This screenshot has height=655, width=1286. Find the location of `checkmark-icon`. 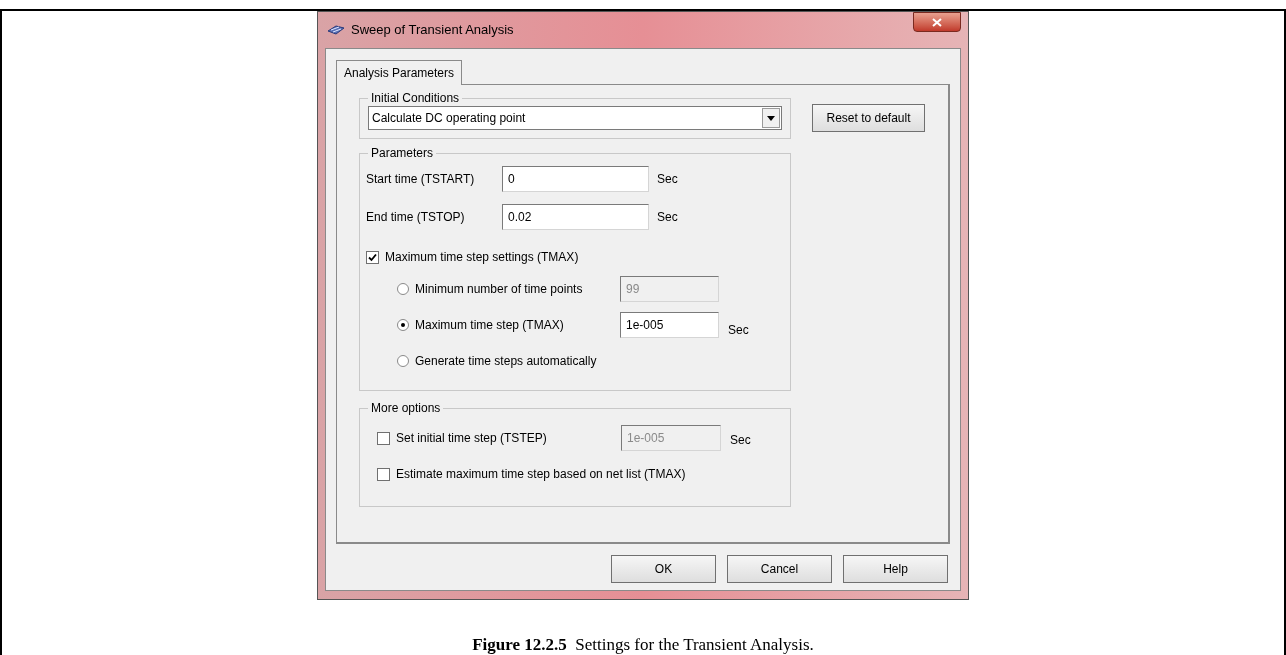

checkmark-icon is located at coordinates (372, 257).